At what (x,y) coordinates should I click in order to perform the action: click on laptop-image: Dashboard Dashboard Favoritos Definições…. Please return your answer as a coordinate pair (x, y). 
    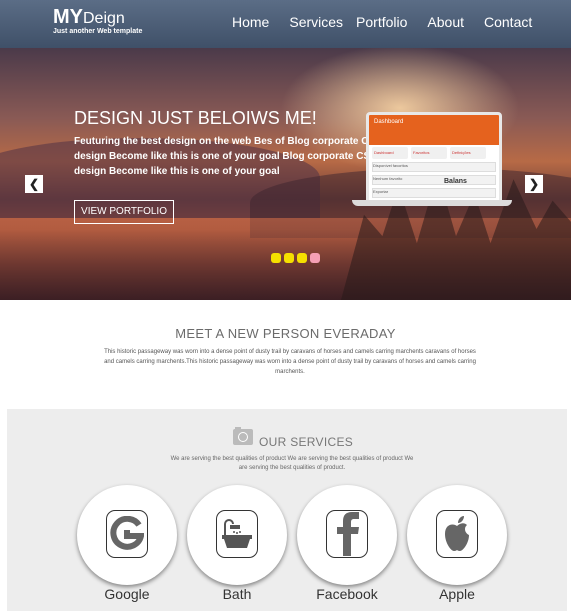
    Looking at the image, I should click on (432, 161).